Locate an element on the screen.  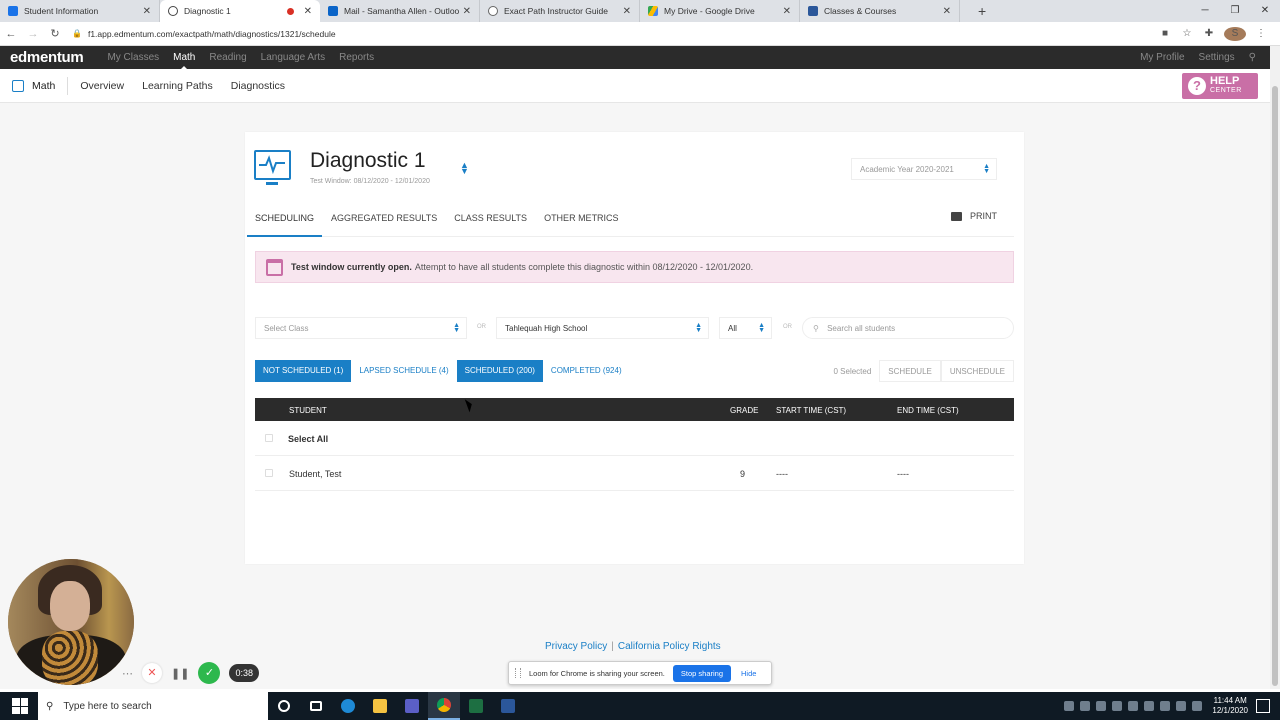
webcam-bubble is located at coordinates (71, 622).